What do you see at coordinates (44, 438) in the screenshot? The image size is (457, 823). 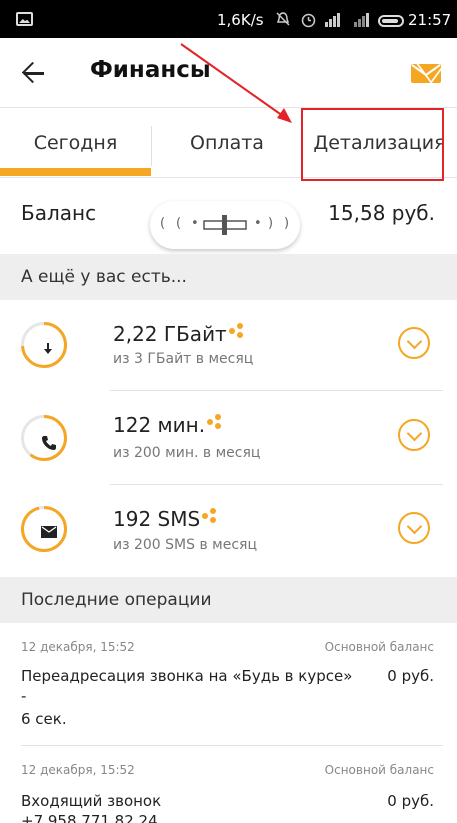 I see `minutes-usage-ring` at bounding box center [44, 438].